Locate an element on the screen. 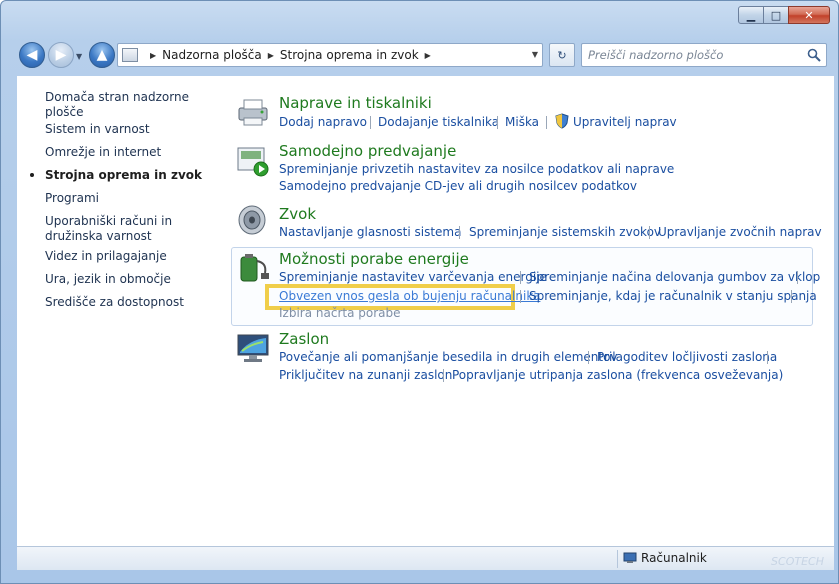 This screenshot has width=839, height=584. maximize-button: □ is located at coordinates (776, 15).